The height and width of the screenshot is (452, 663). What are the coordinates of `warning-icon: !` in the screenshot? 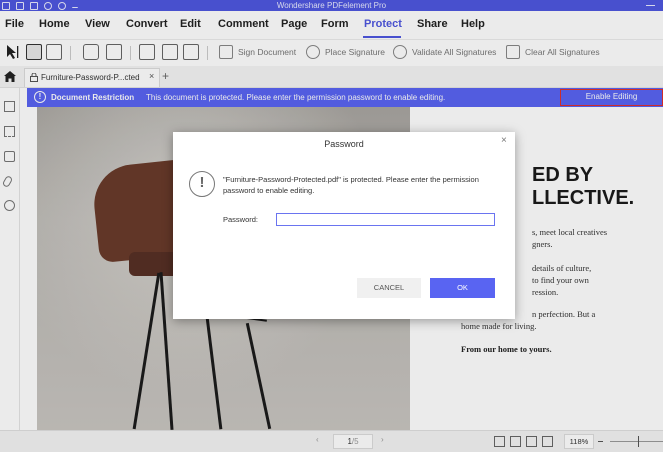 It's located at (202, 184).